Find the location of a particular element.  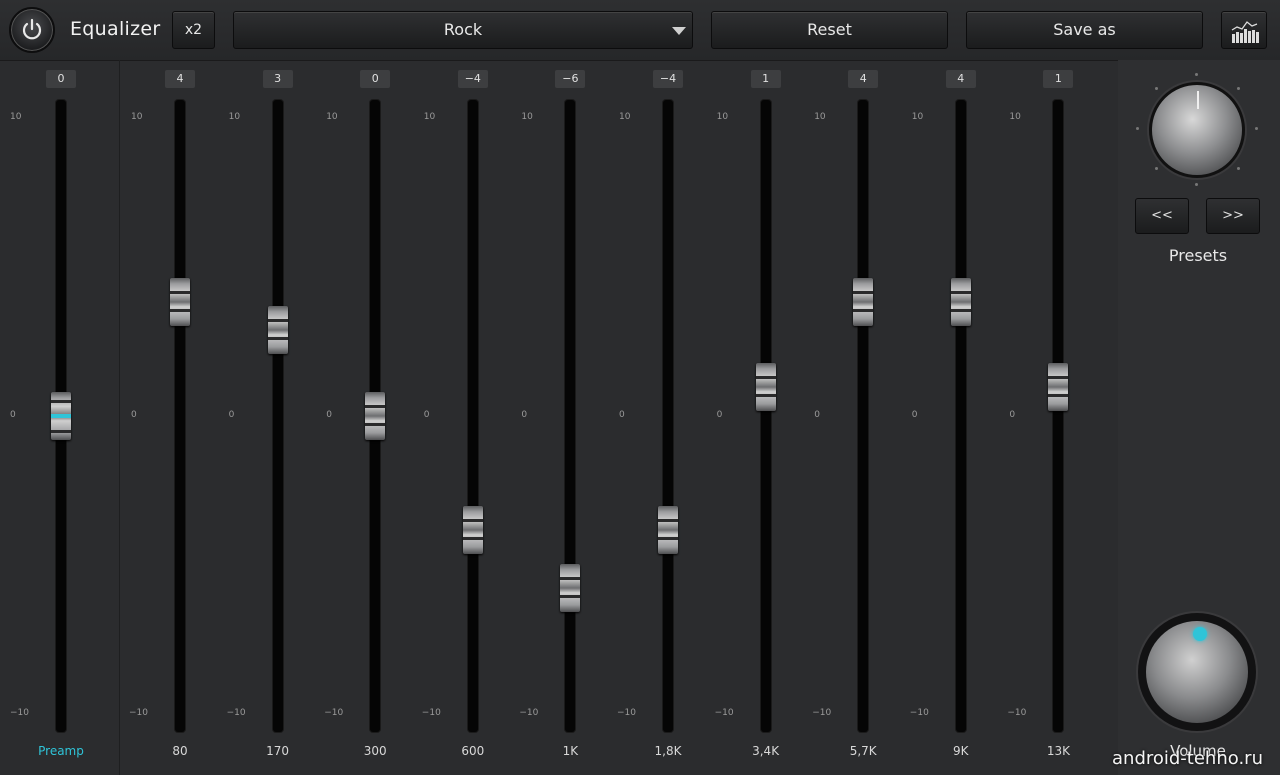

preamp-channel: 0 10 0 −10 Preamp is located at coordinates (60, 417).